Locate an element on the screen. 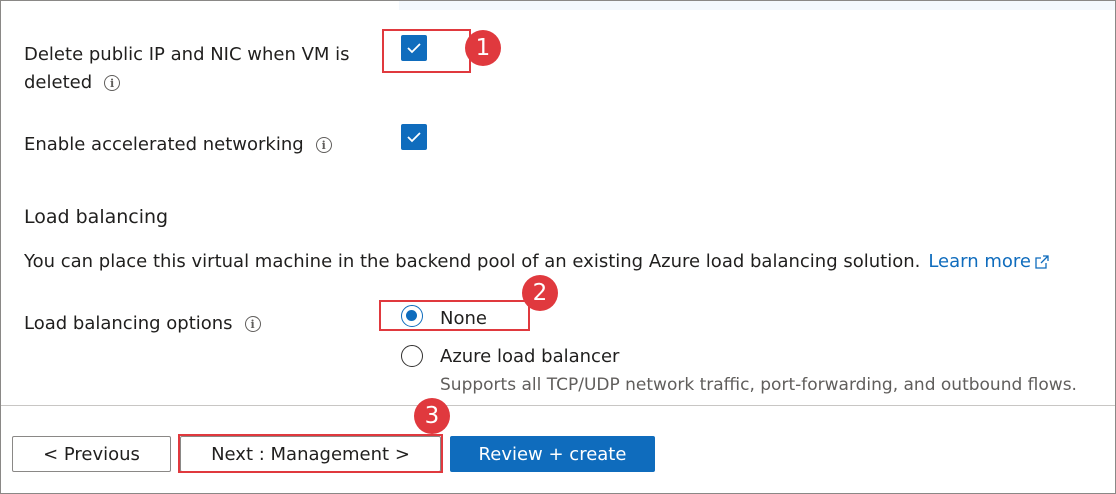 The width and height of the screenshot is (1116, 494). review-create-button: Review + create is located at coordinates (552, 454).